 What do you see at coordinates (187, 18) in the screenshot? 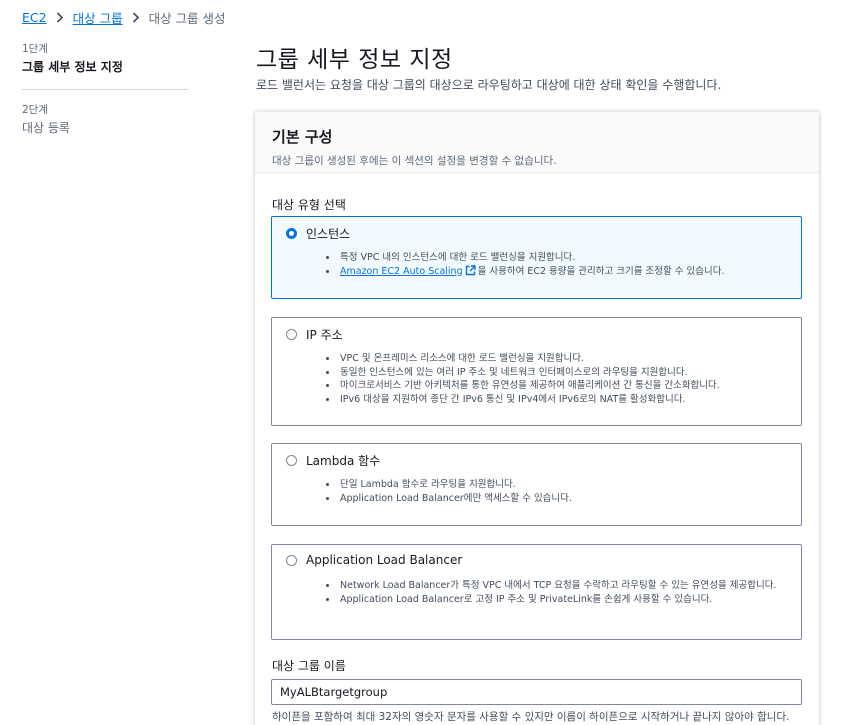
I see `breadcrumb-current: 대상 그룹 생성` at bounding box center [187, 18].